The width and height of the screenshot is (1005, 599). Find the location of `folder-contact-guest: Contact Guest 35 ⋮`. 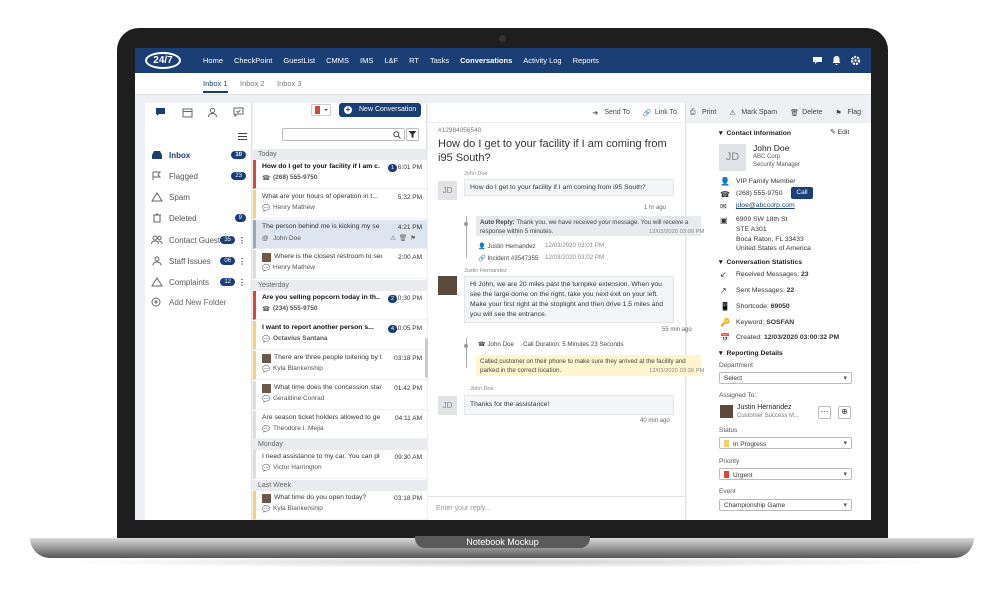

folder-contact-guest: Contact Guest 35 ⋮ is located at coordinates (198, 240).